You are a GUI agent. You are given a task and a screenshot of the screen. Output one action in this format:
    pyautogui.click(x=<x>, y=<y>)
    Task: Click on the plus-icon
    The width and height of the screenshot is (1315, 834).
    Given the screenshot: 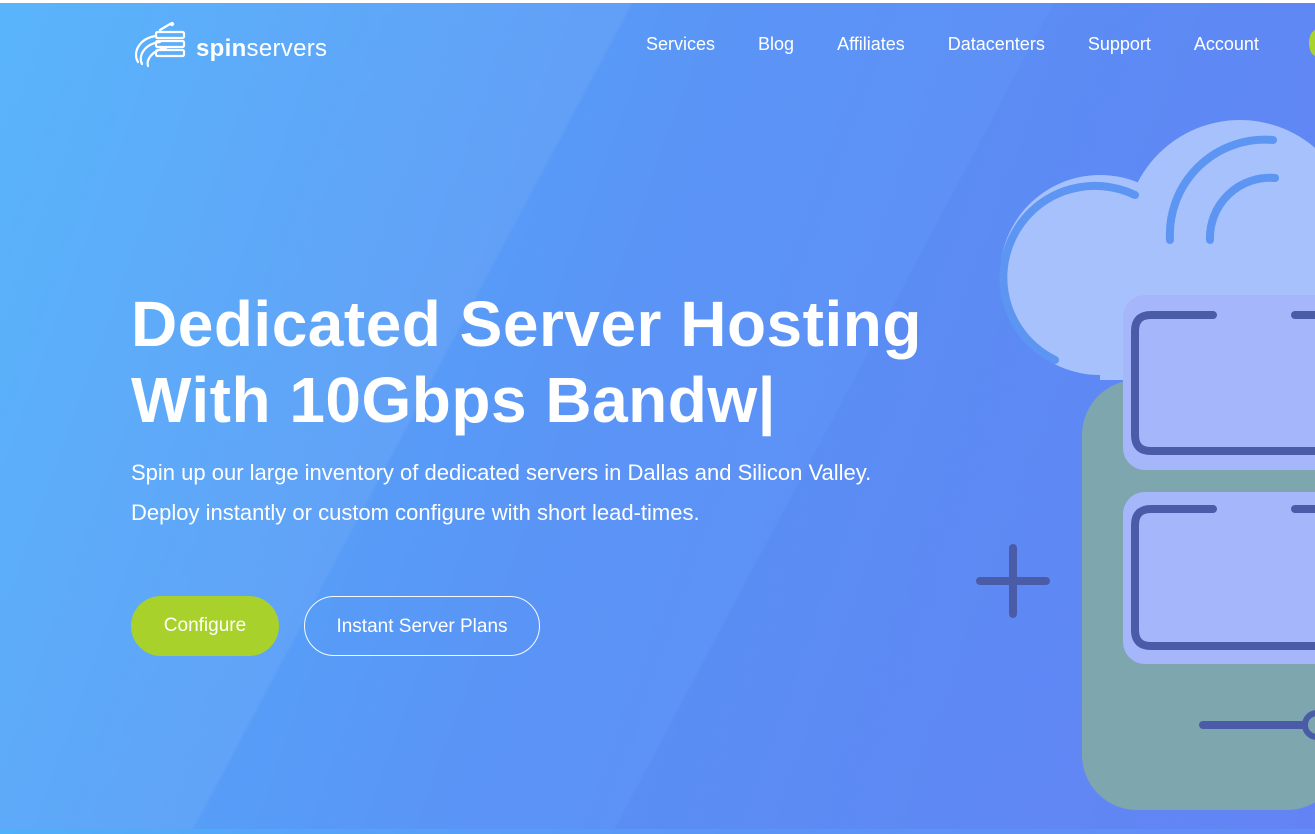 What is the action you would take?
    pyautogui.click(x=1013, y=581)
    